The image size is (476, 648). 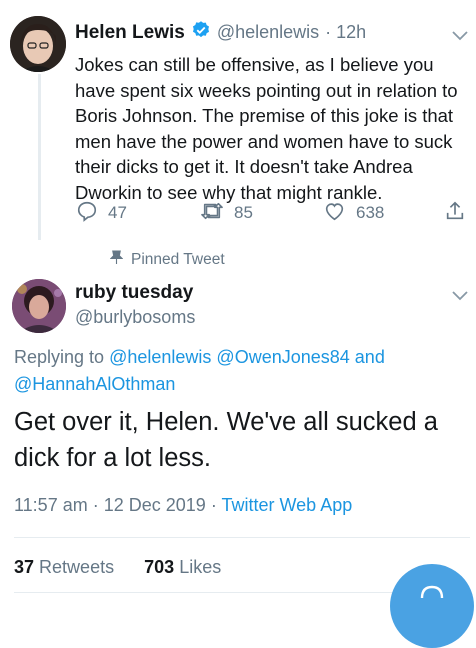 I want to click on tweet2-handle: @burlybosoms, so click(x=135, y=317).